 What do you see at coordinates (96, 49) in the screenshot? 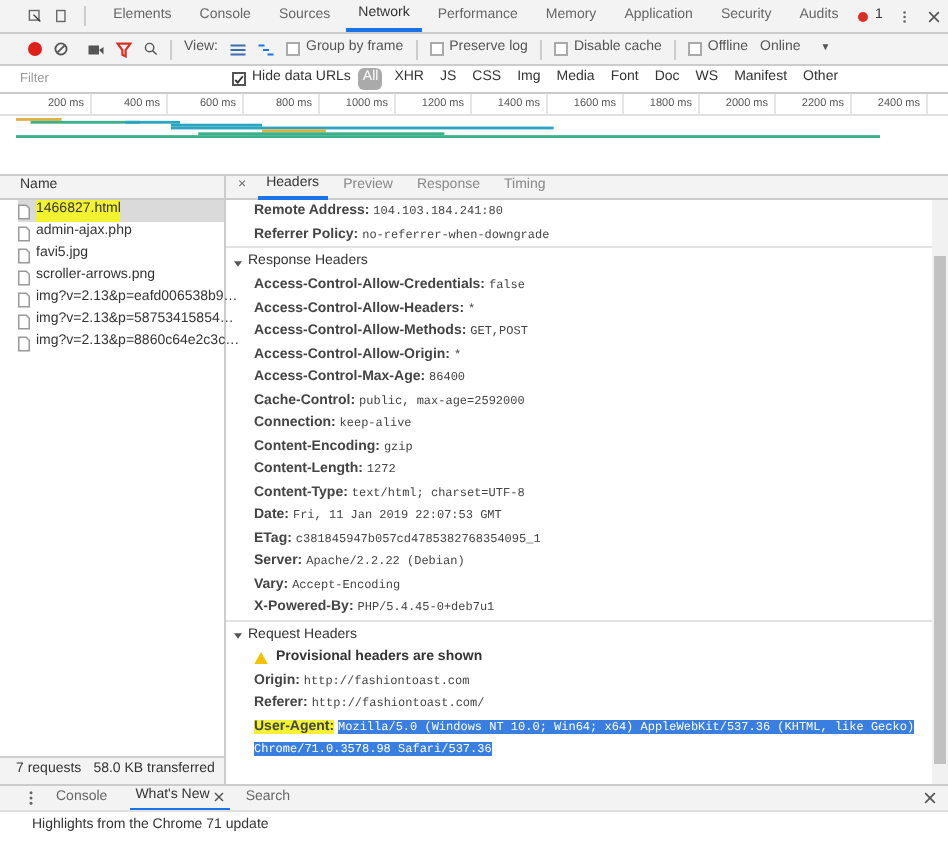
I see `camera-icon` at bounding box center [96, 49].